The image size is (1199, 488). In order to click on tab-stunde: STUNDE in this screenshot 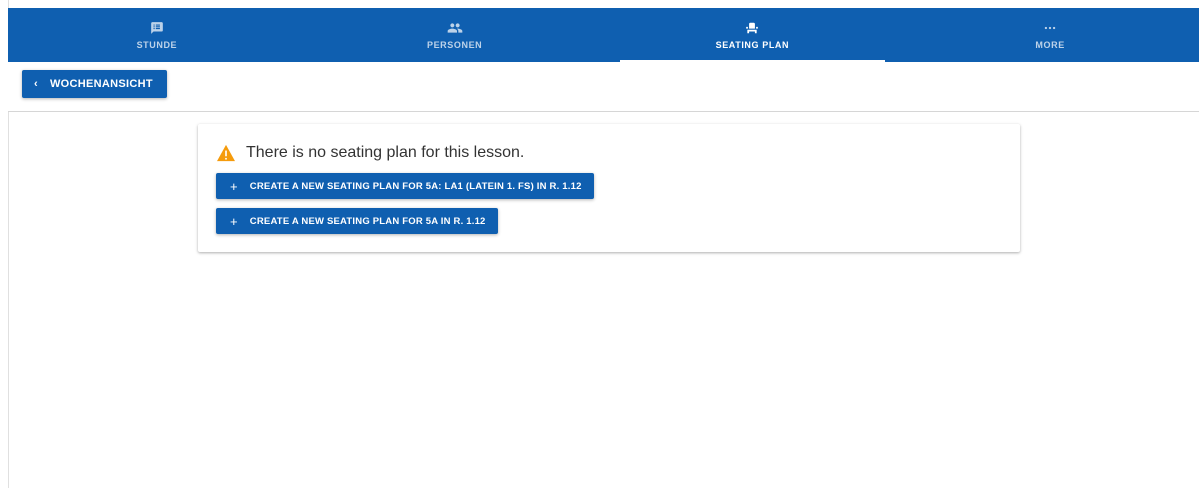, I will do `click(157, 35)`.